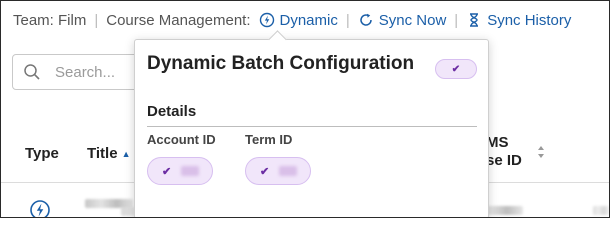  Describe the element at coordinates (50, 20) in the screenshot. I see `team-label: Team: Film` at that location.